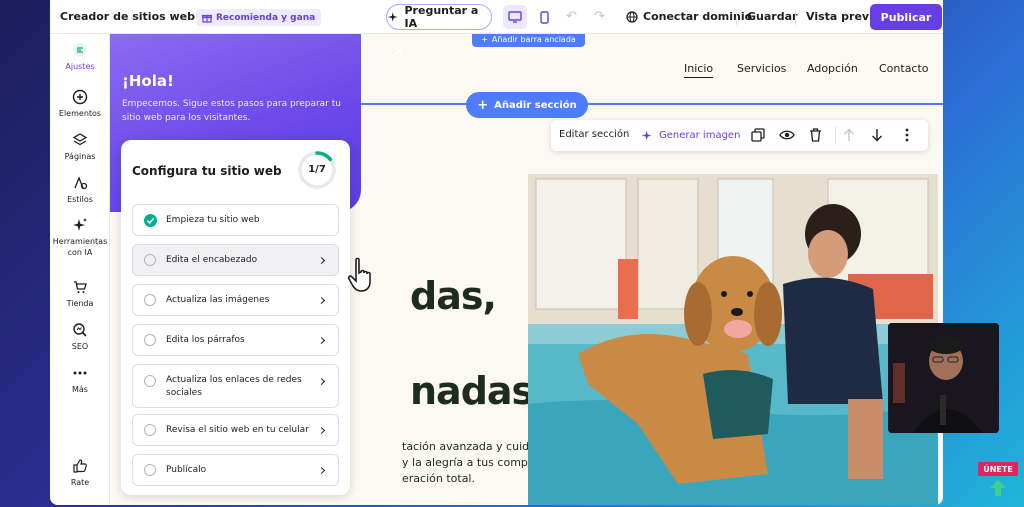 The height and width of the screenshot is (507, 1024). I want to click on sidebar-item-tienda: Tienda, so click(80, 294).